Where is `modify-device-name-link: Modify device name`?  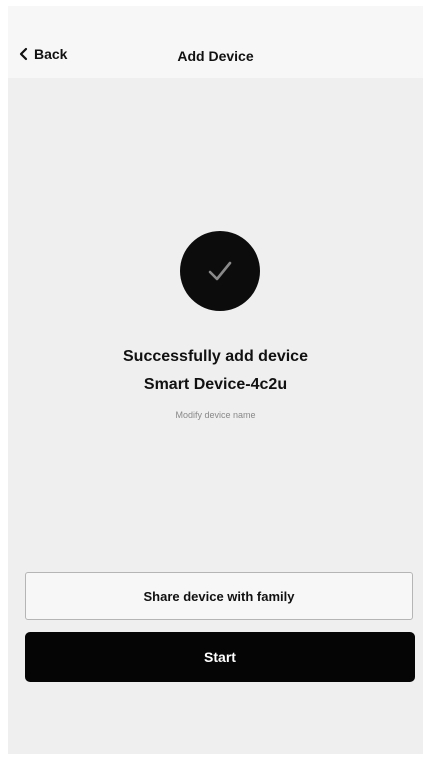 modify-device-name-link: Modify device name is located at coordinates (215, 415).